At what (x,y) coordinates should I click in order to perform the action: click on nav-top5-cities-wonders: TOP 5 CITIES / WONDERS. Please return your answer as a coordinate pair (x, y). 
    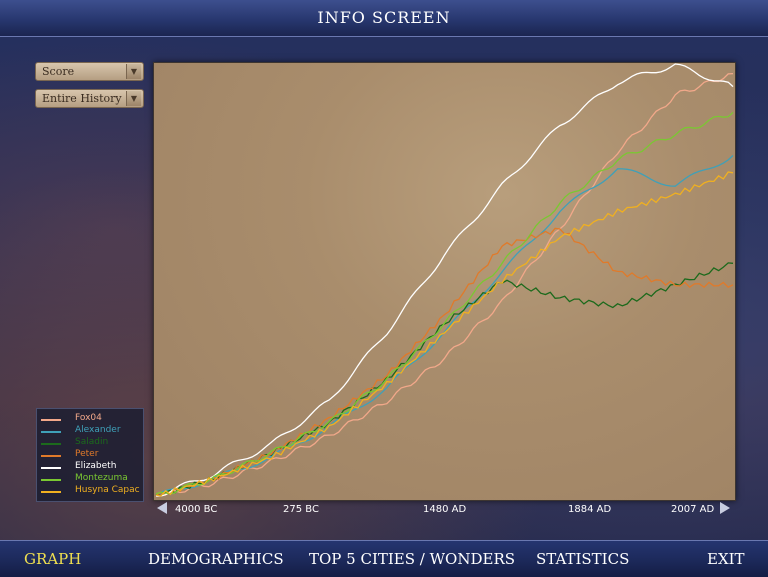
    Looking at the image, I should click on (412, 559).